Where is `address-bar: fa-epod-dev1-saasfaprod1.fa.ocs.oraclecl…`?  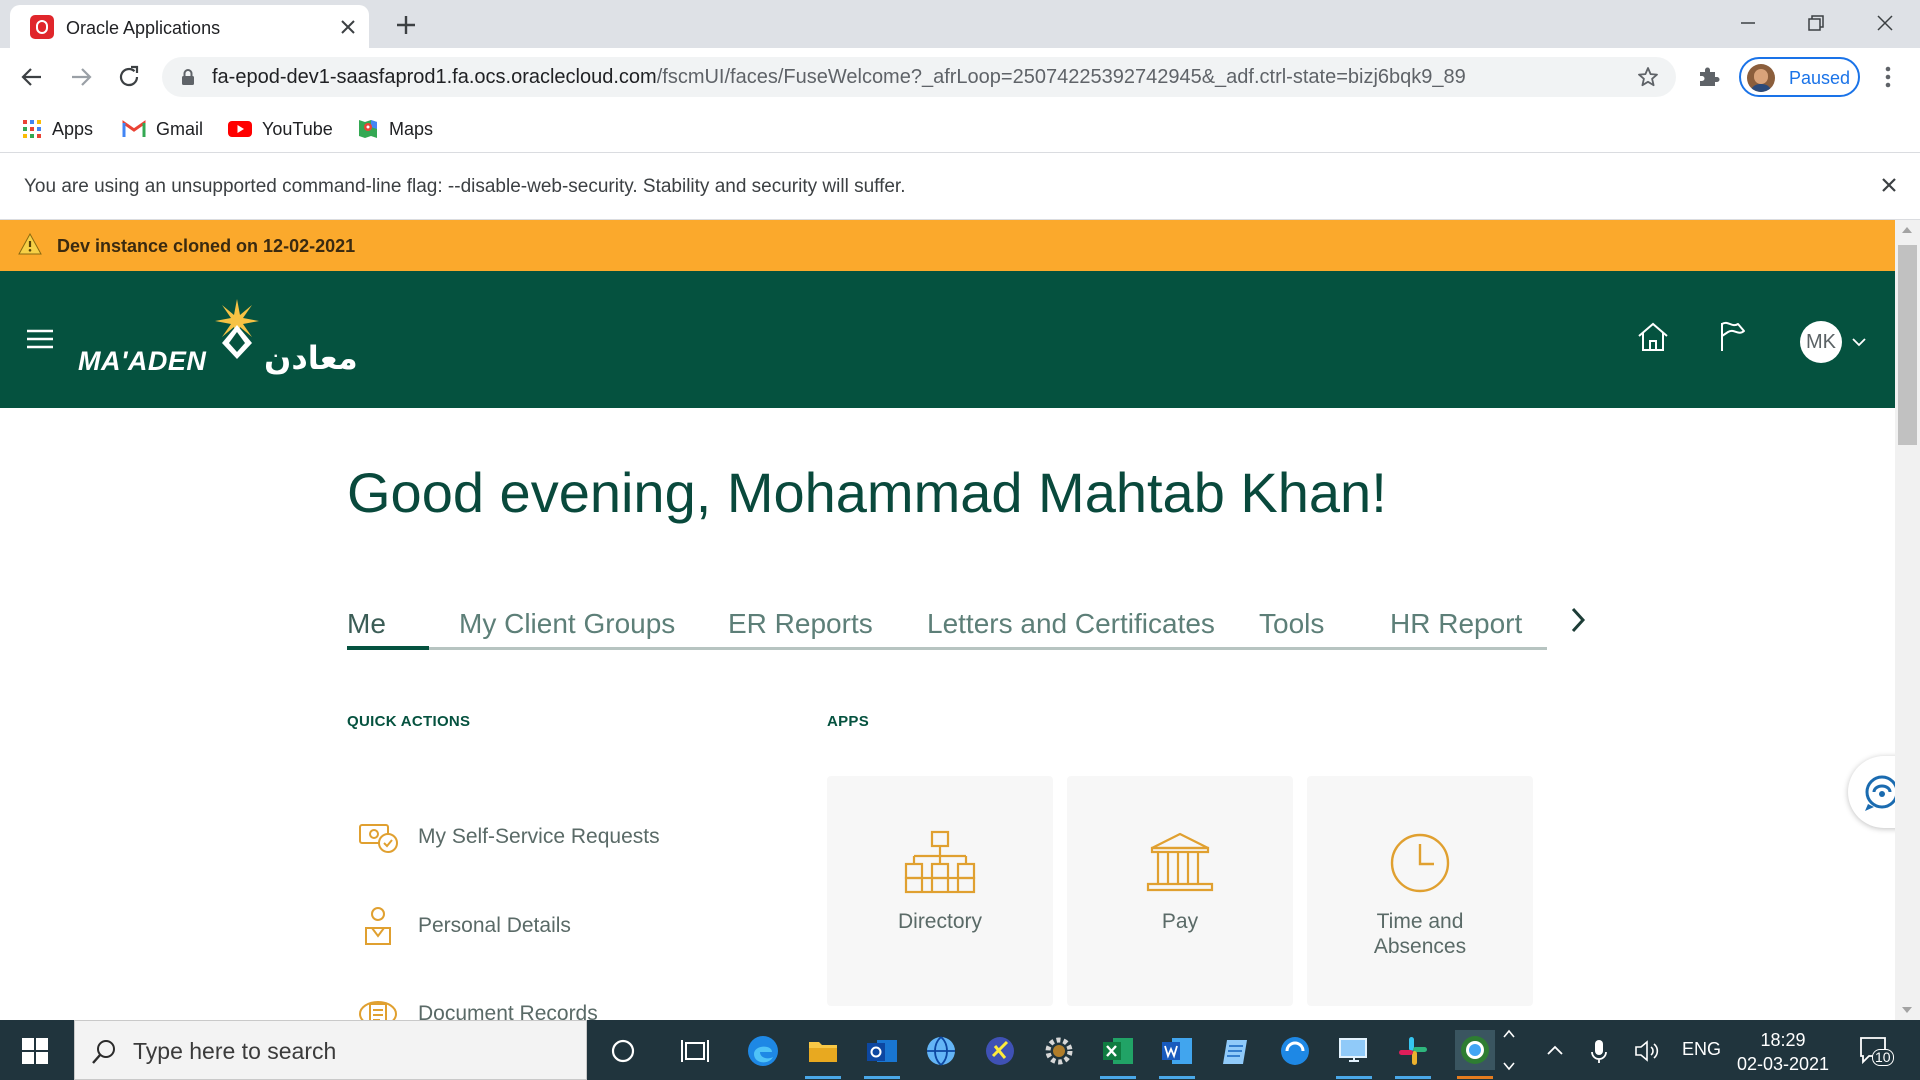 address-bar: fa-epod-dev1-saasfaprod1.fa.ocs.oraclecl… is located at coordinates (919, 77).